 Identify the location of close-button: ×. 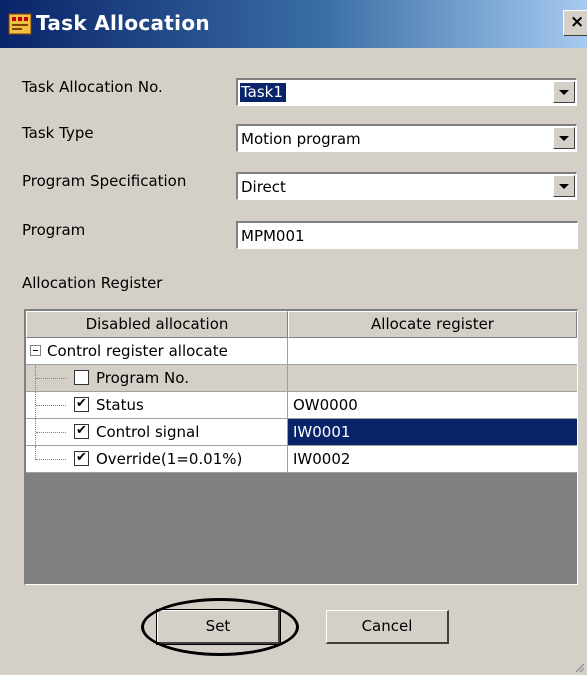
(575, 23).